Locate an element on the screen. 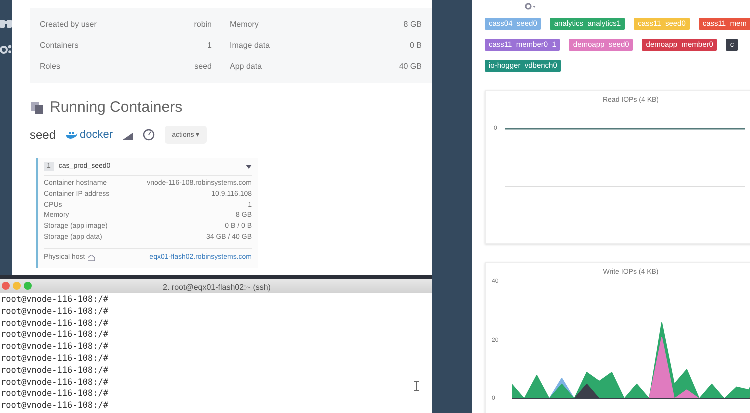 Image resolution: width=750 pixels, height=413 pixels. info-value: 0 B is located at coordinates (415, 45).